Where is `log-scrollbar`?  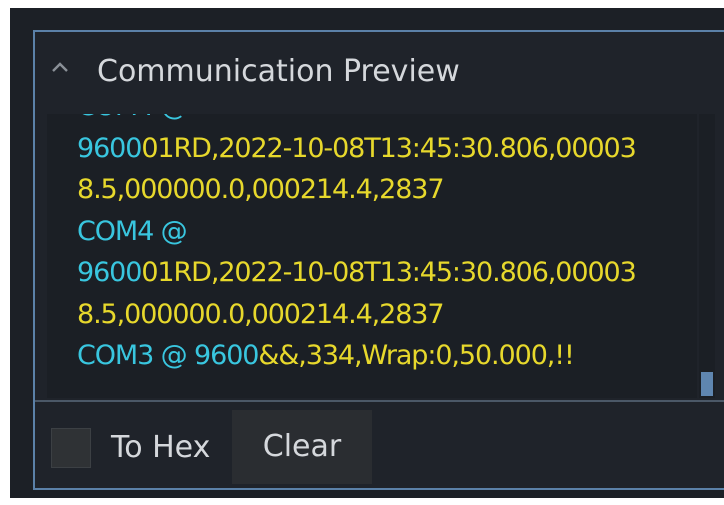
log-scrollbar is located at coordinates (707, 256).